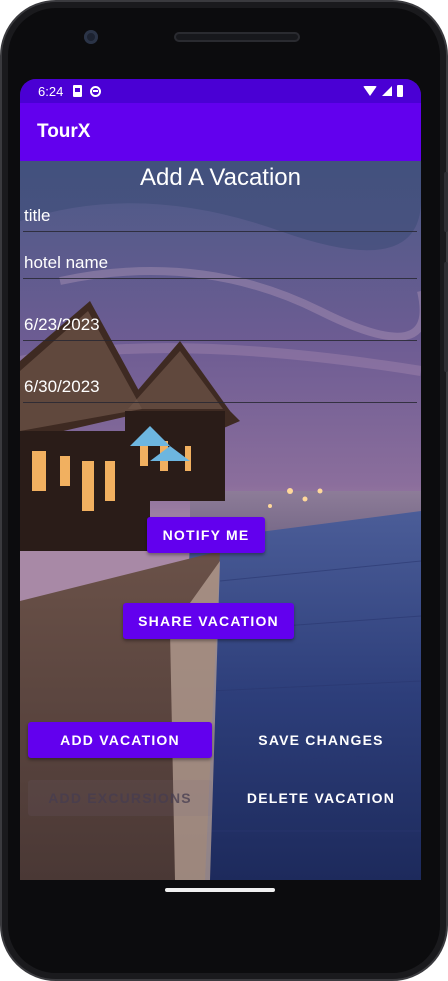 The image size is (448, 981). I want to click on add-excursions-button: ADD EXCURSIONS, so click(120, 798).